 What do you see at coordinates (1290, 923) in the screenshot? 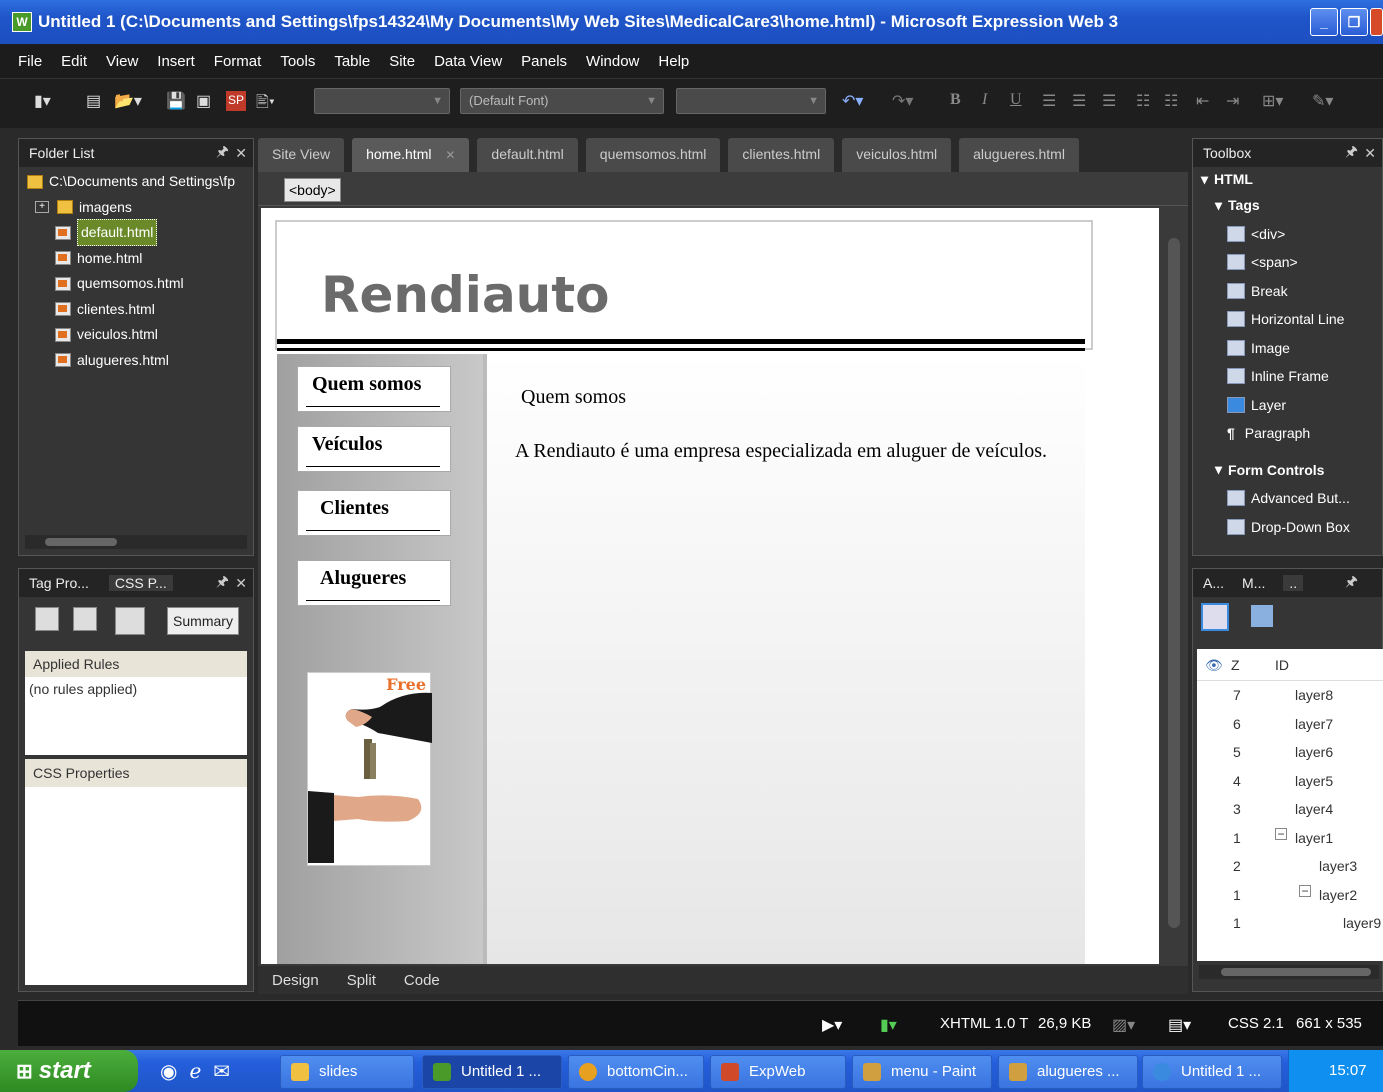
I see `layer-row: 1 layer9` at bounding box center [1290, 923].